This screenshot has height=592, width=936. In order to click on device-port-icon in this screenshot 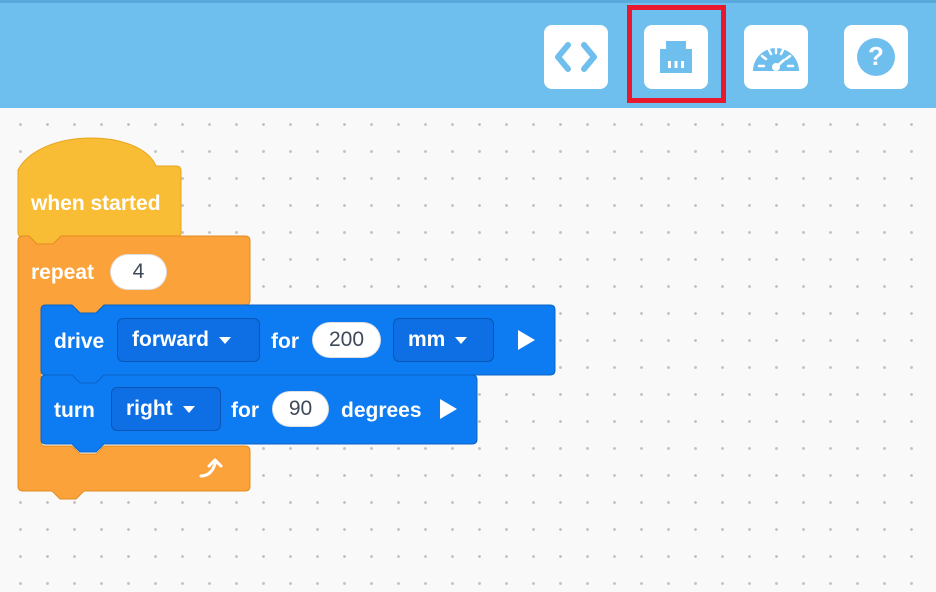, I will do `click(676, 57)`.